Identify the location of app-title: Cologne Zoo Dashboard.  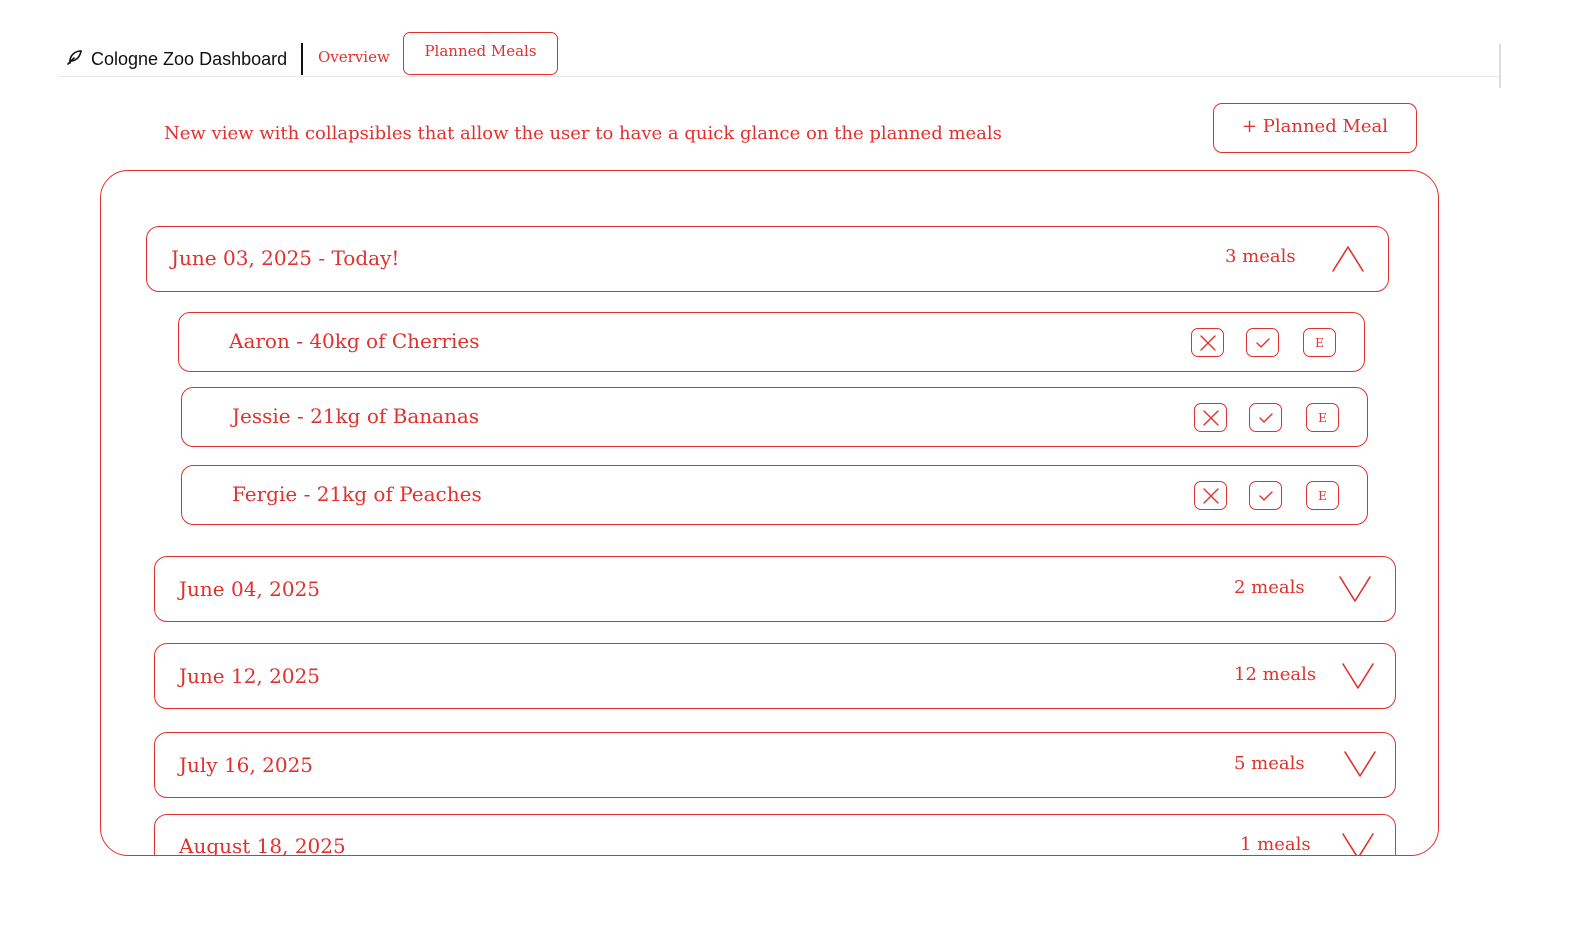
(189, 58).